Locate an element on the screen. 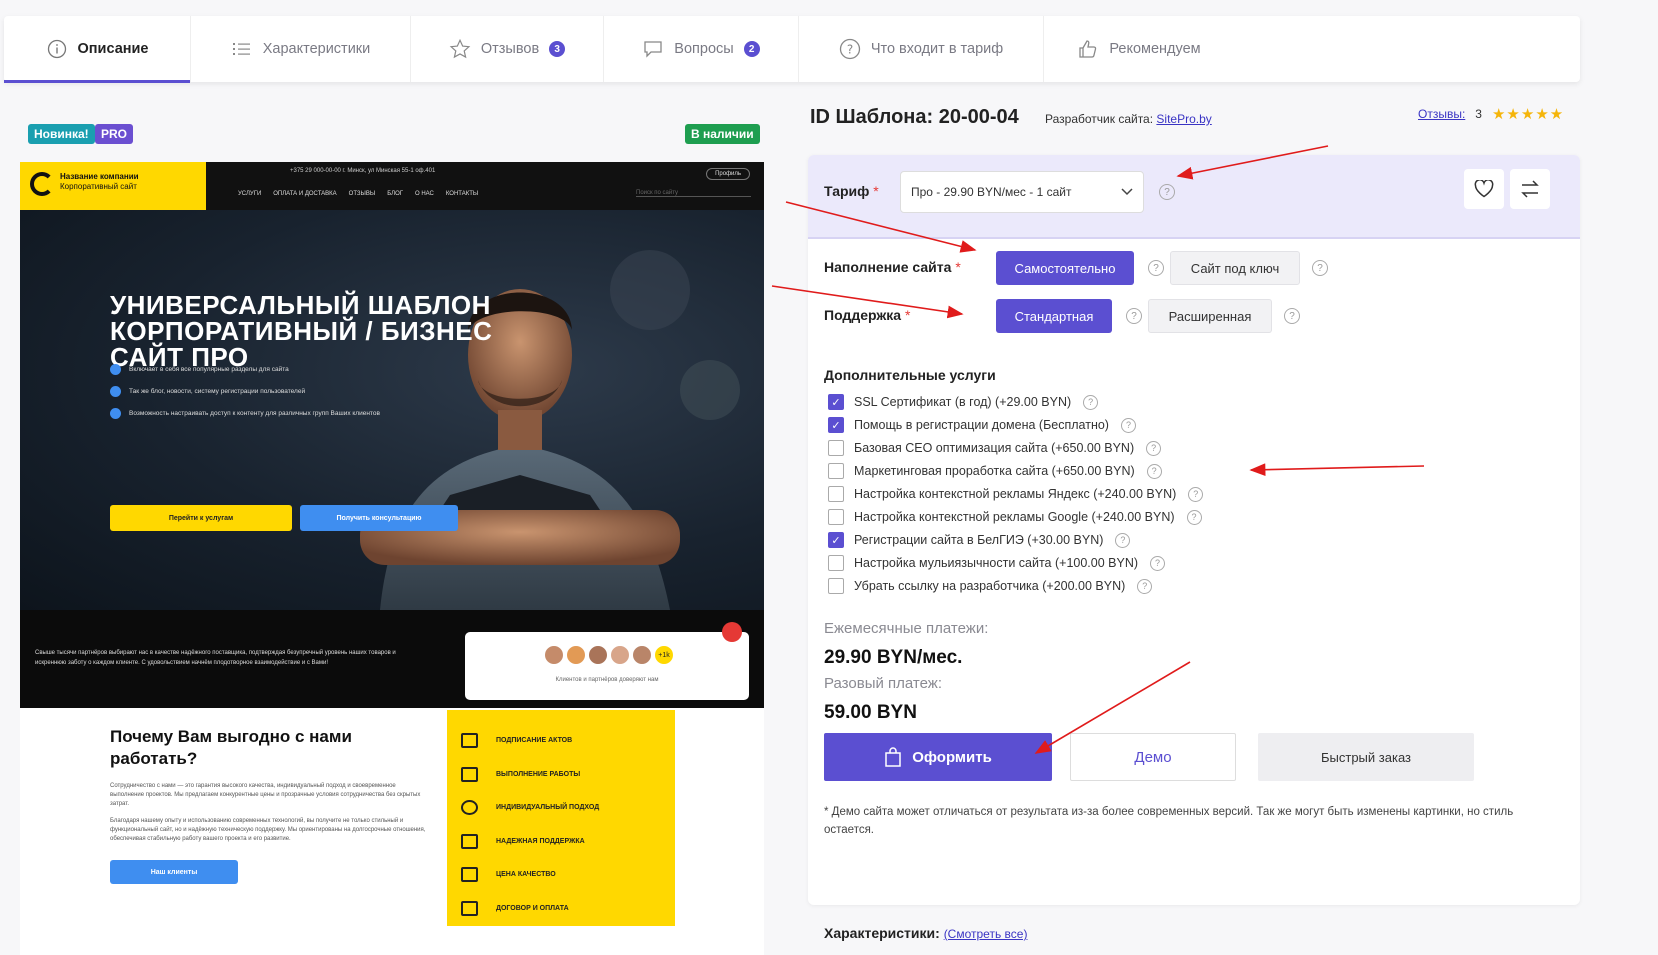 The width and height of the screenshot is (1658, 955). partners-card: +1k Клиентов и партнёров доверяют нам is located at coordinates (607, 666).